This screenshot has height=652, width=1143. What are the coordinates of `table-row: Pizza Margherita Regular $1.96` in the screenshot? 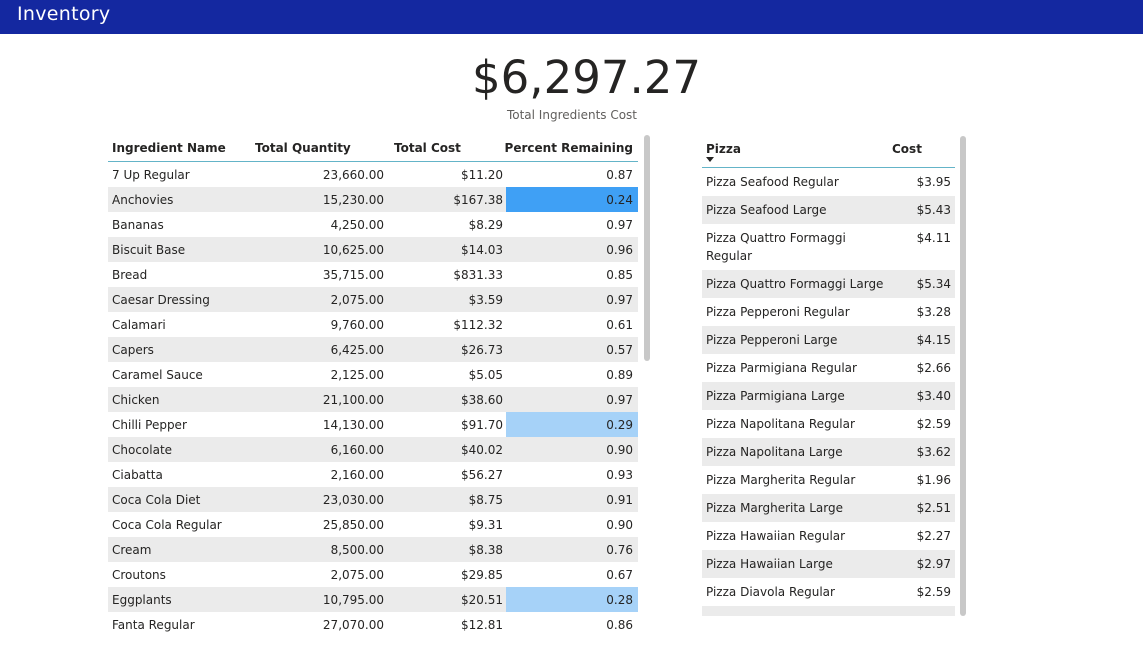 It's located at (828, 480).